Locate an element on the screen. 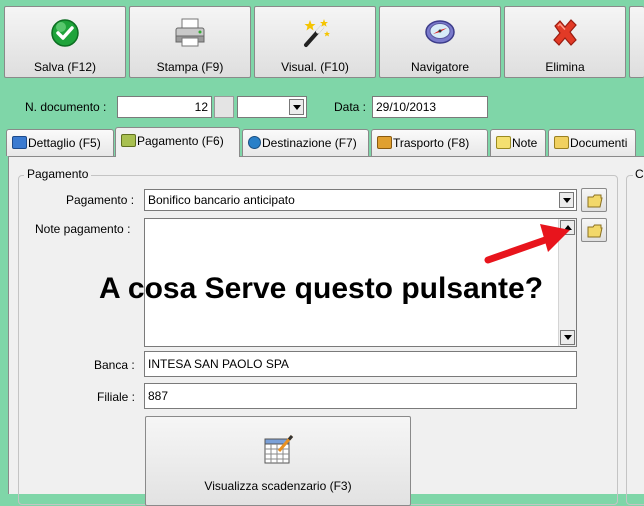 The image size is (644, 506). notes-label: Note pagamento : is located at coordinates (83, 229).